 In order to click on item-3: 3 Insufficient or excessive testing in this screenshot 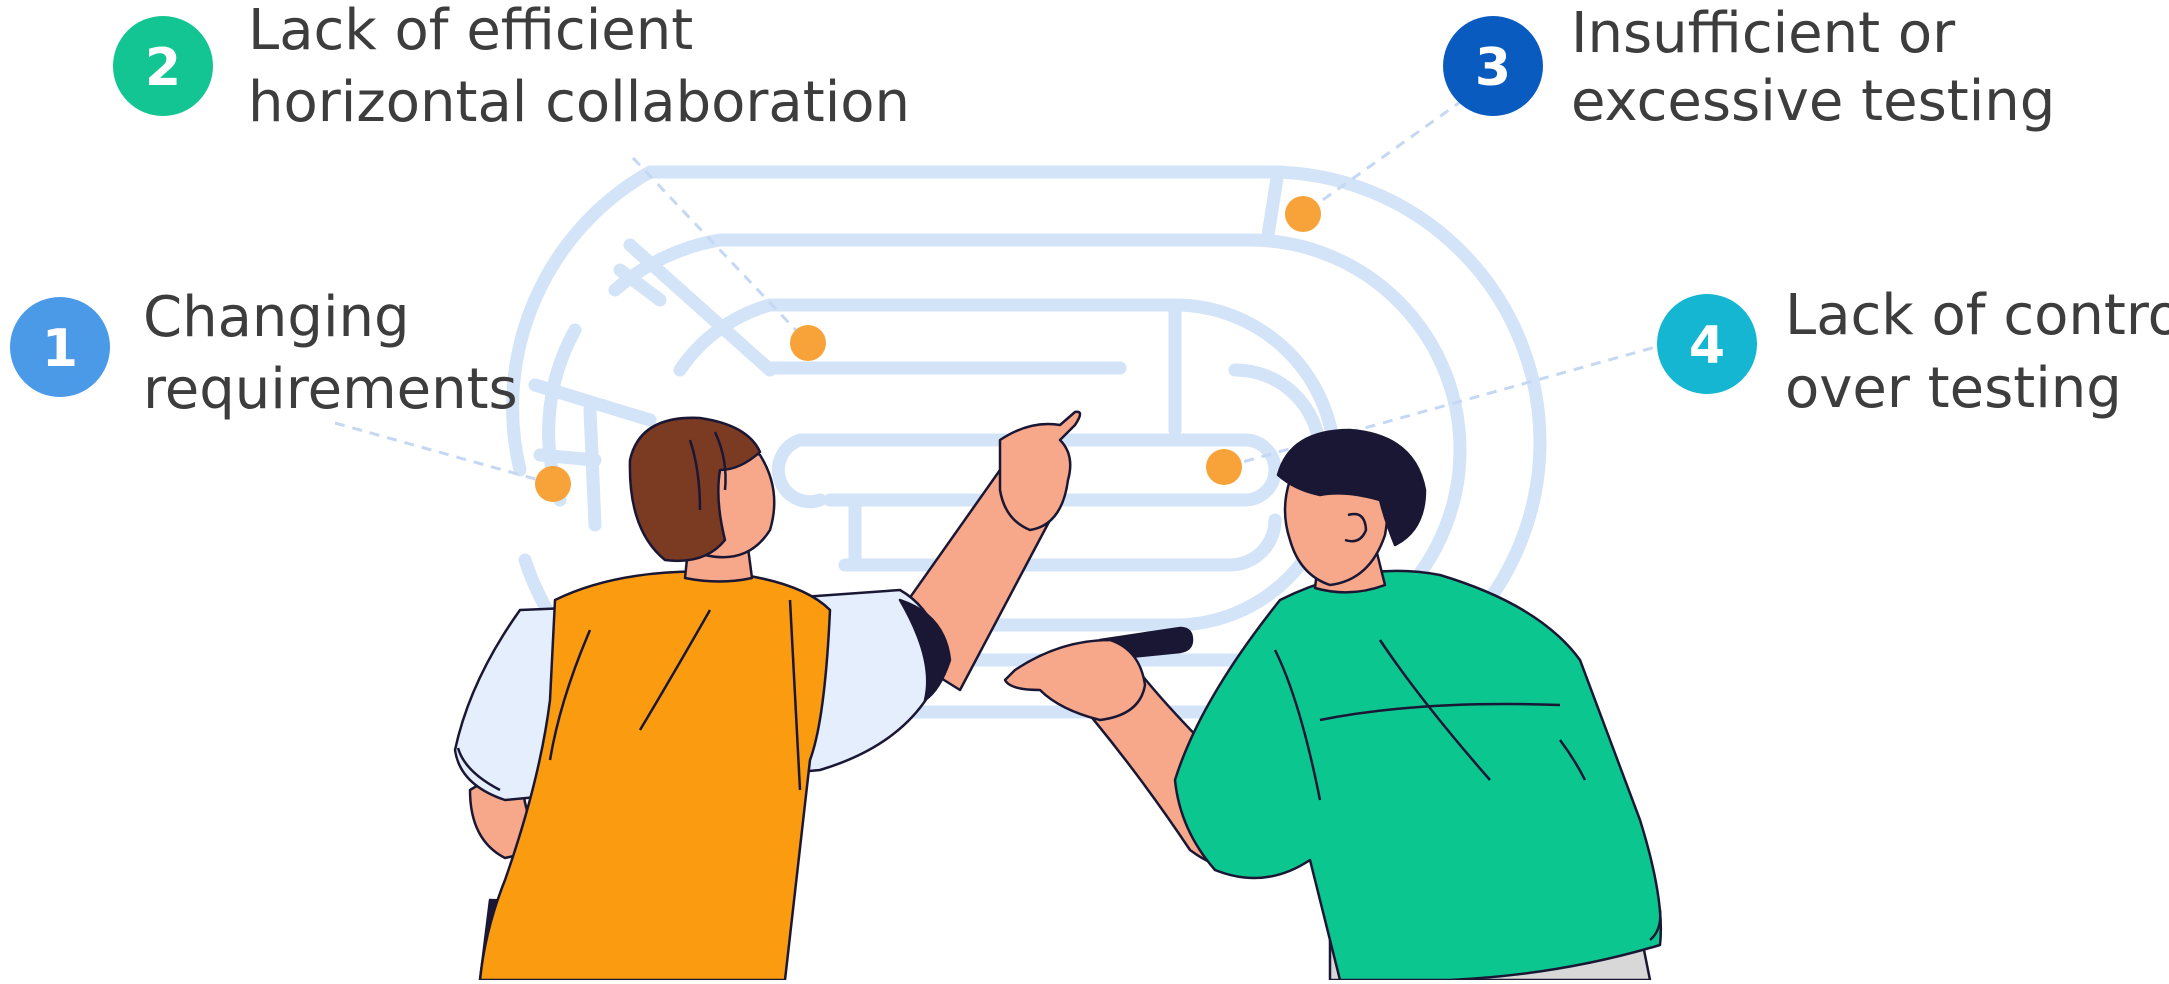, I will do `click(1749, 67)`.